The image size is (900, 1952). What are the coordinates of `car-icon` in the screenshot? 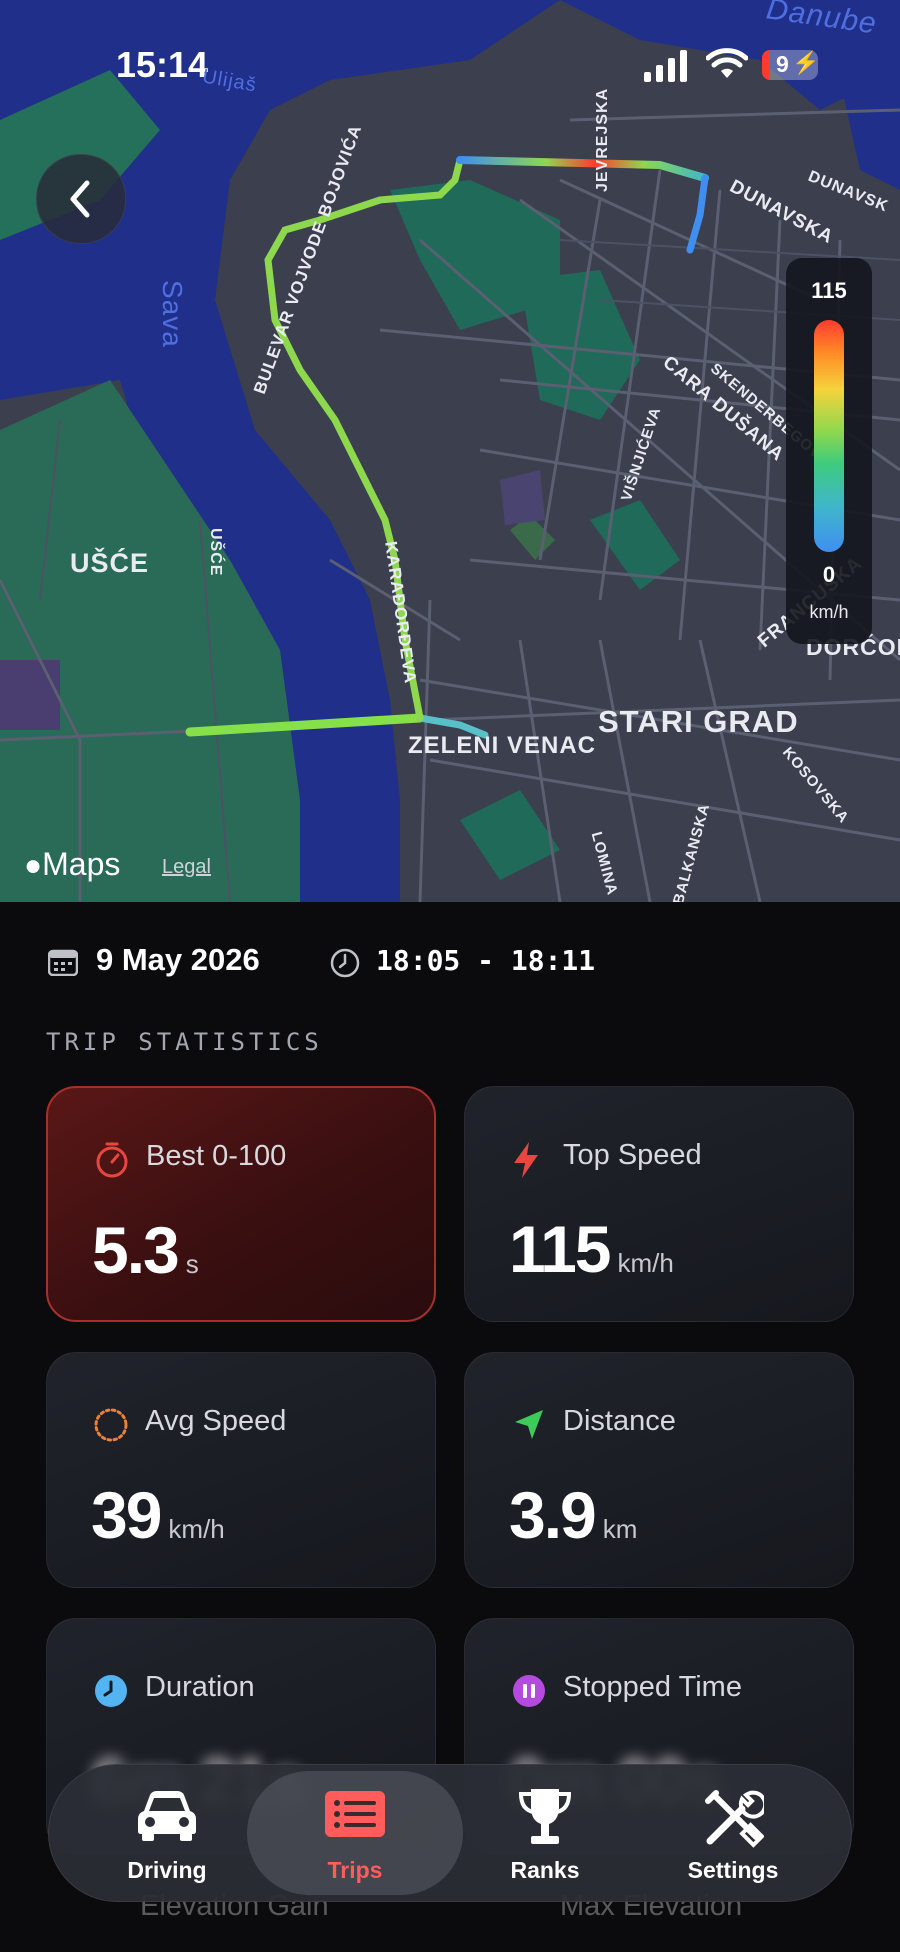 It's located at (167, 1816).